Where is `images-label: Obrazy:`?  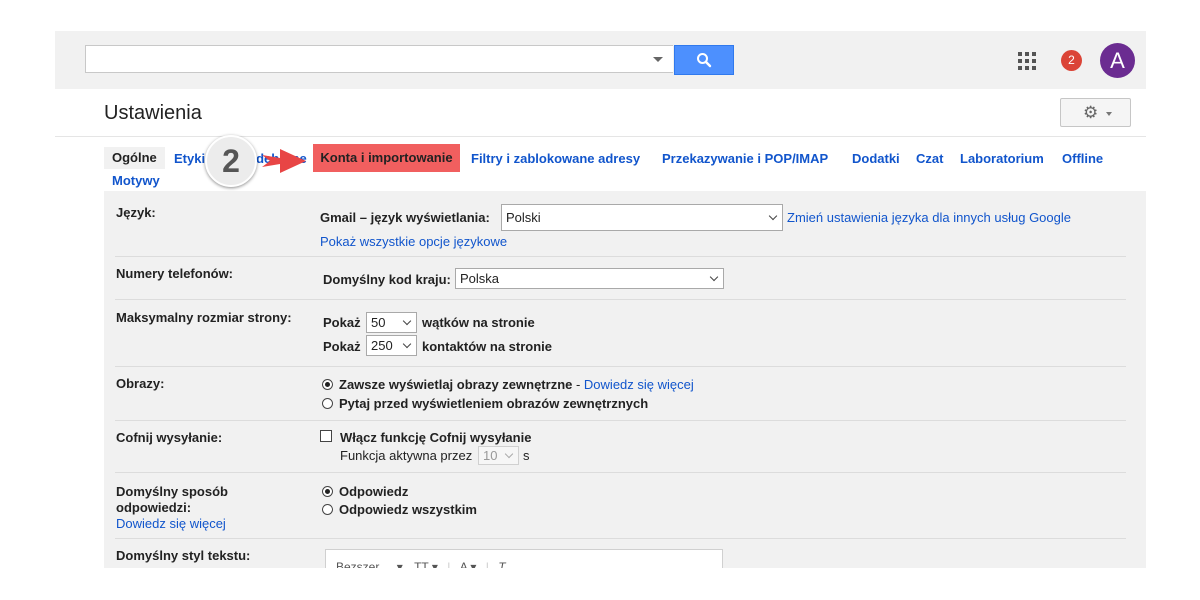
images-label: Obrazy: is located at coordinates (140, 383).